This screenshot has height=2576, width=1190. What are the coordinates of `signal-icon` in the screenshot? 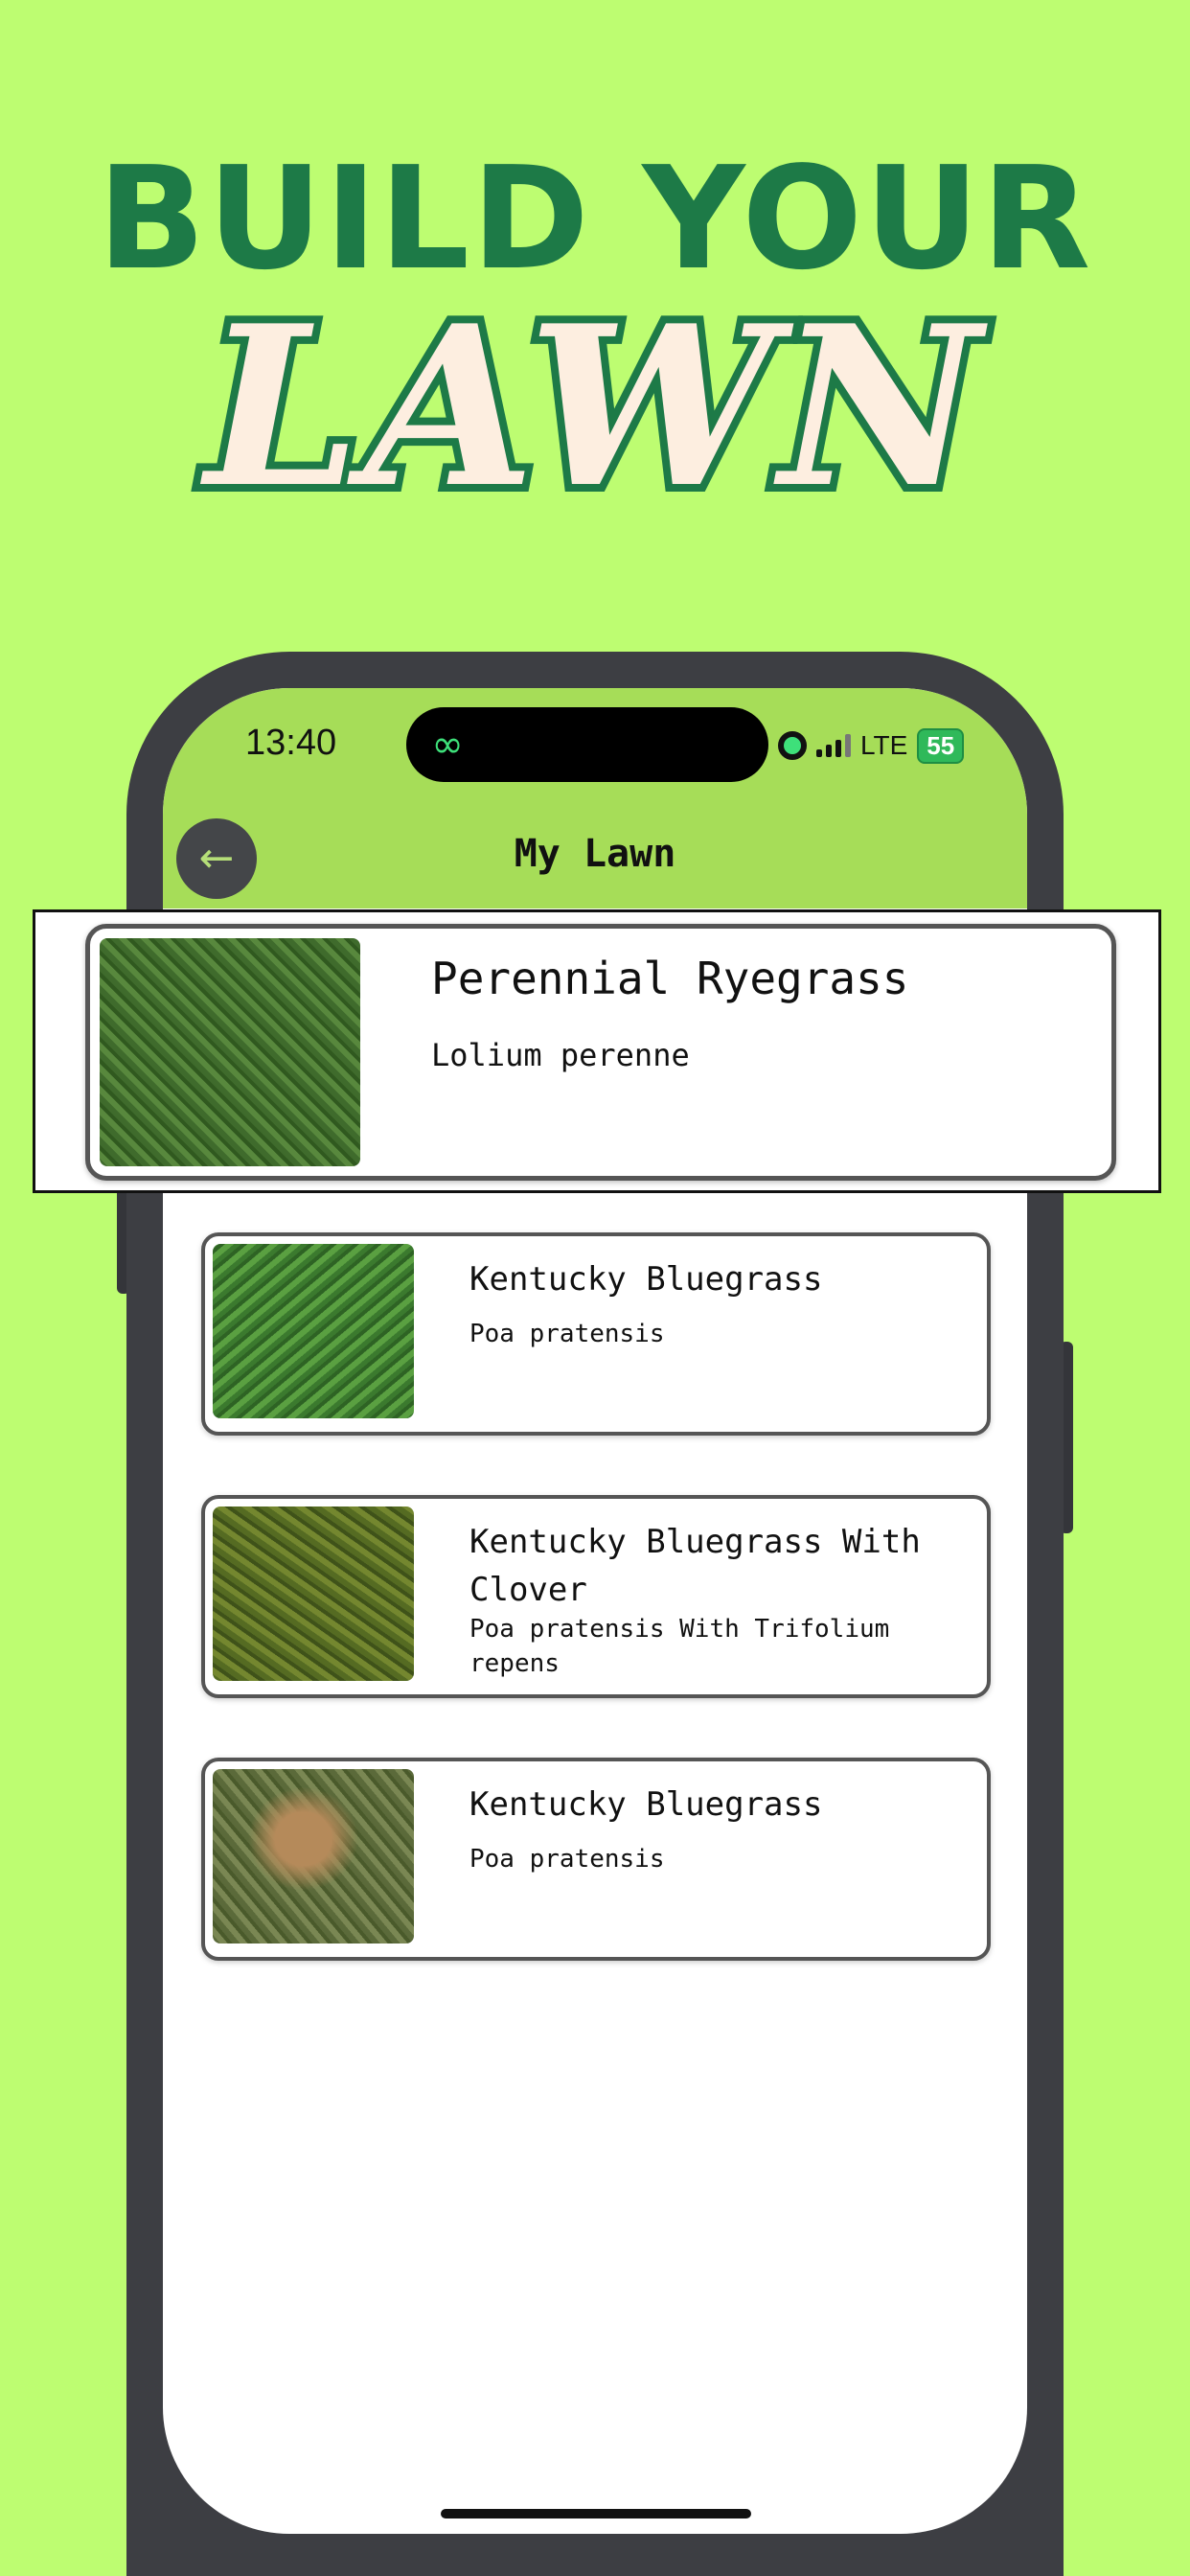 It's located at (834, 745).